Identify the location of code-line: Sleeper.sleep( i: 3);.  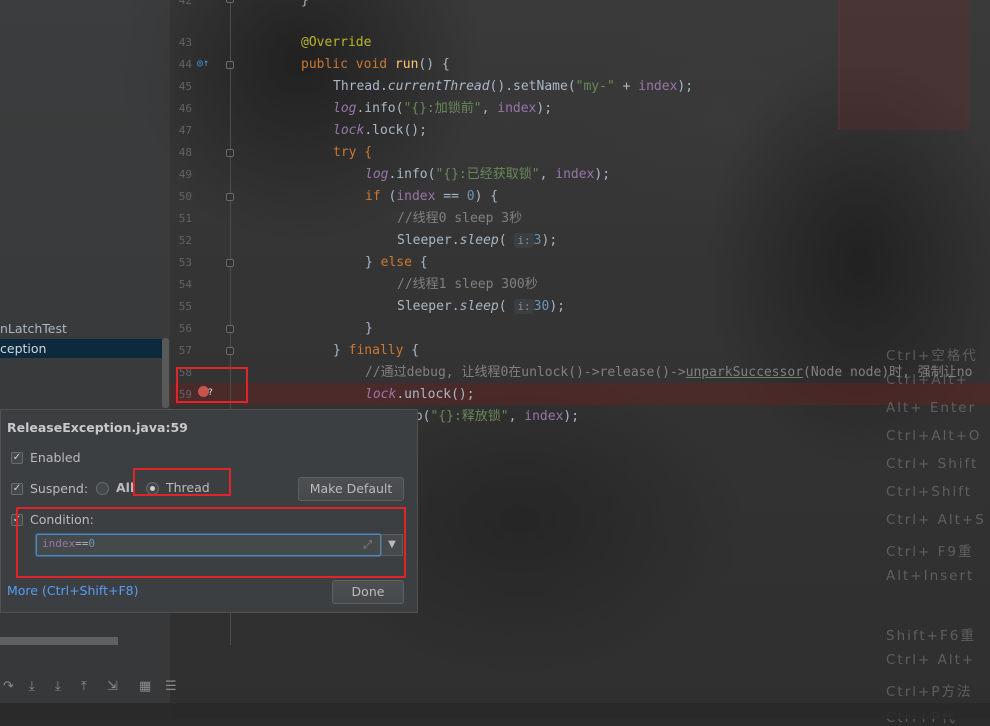
(477, 240).